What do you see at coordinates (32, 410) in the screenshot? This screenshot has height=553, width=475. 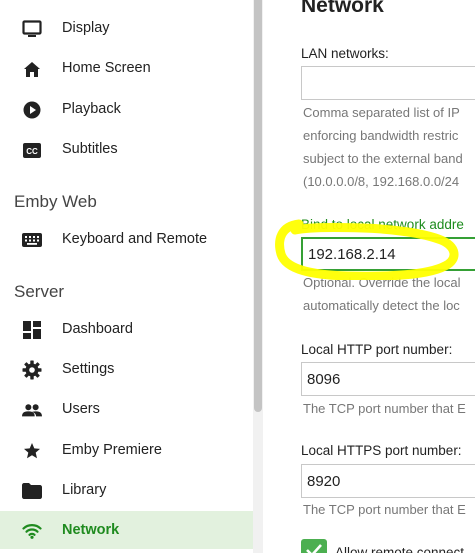 I see `users-icon` at bounding box center [32, 410].